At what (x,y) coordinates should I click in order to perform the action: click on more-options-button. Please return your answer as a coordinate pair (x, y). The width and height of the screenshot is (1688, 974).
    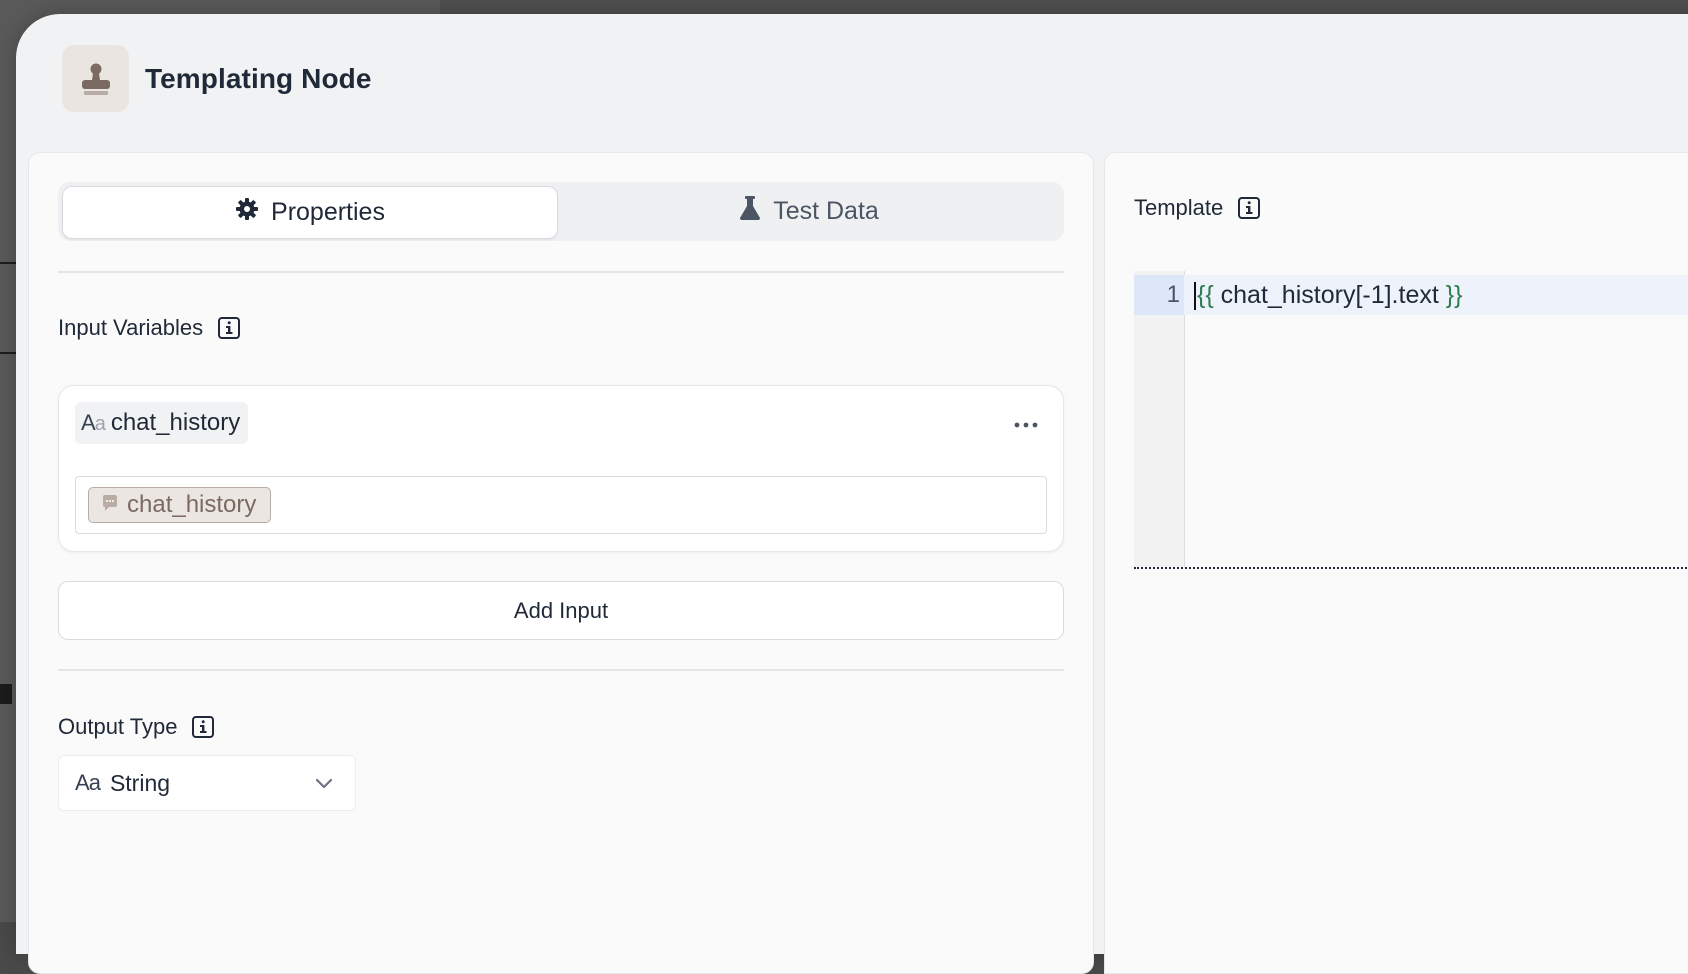
    Looking at the image, I should click on (1026, 425).